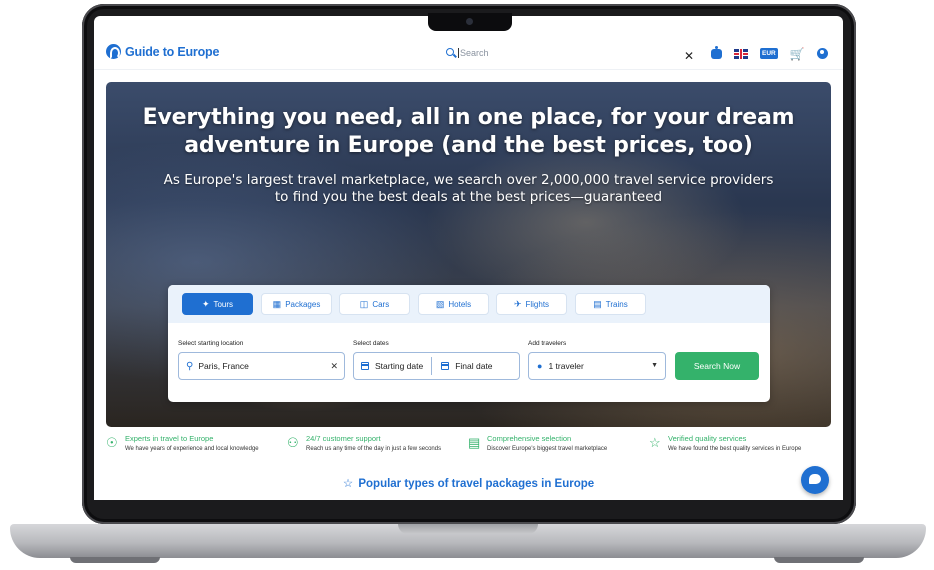  What do you see at coordinates (529, 438) in the screenshot?
I see `feature-title: Comprehensive selection` at bounding box center [529, 438].